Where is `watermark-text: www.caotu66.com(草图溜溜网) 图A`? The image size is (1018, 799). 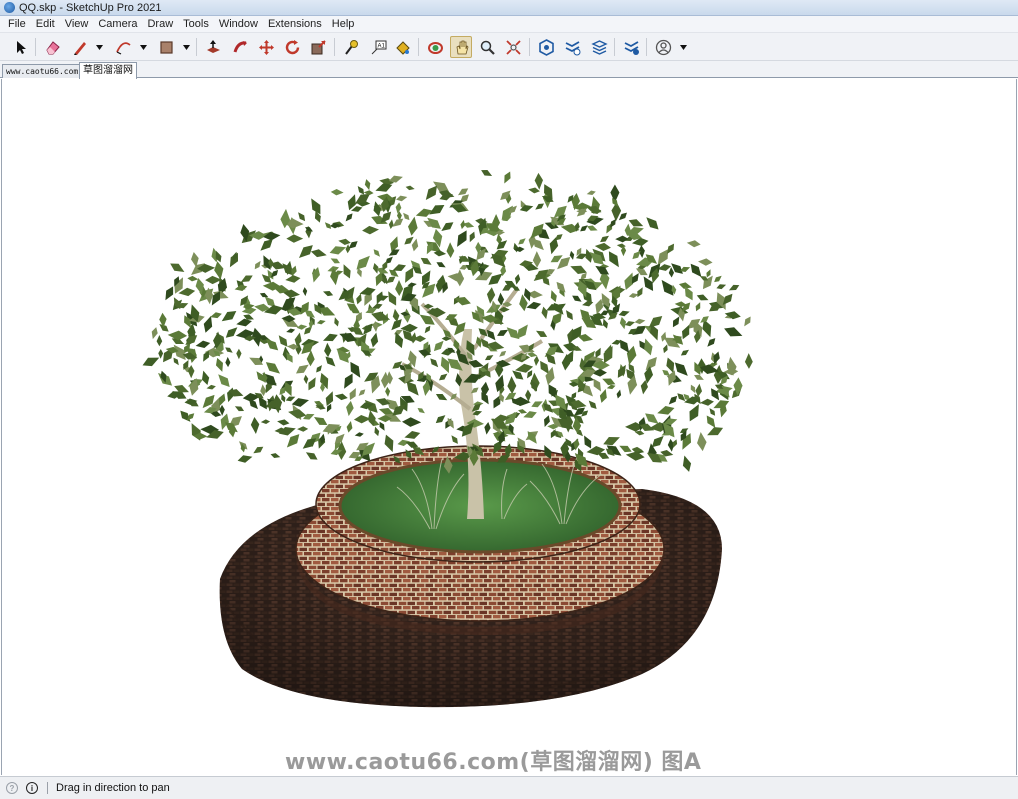
watermark-text: www.caotu66.com(草图溜溜网) 图A is located at coordinates (493, 762).